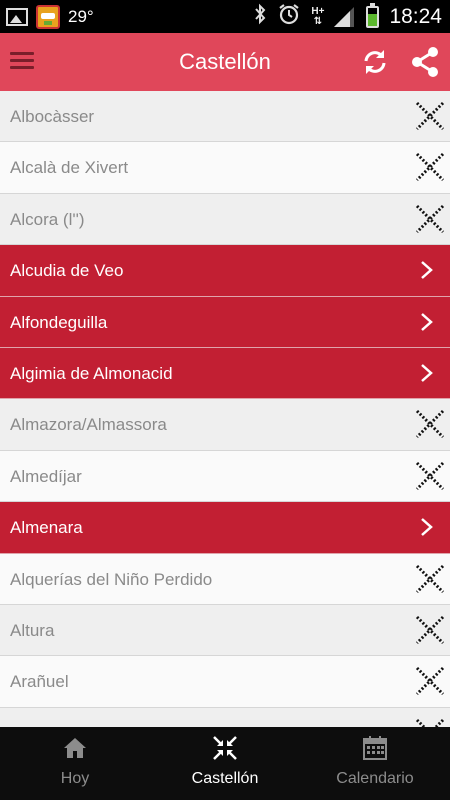 The width and height of the screenshot is (450, 800). What do you see at coordinates (46, 528) in the screenshot?
I see `list-item-label: Almenara` at bounding box center [46, 528].